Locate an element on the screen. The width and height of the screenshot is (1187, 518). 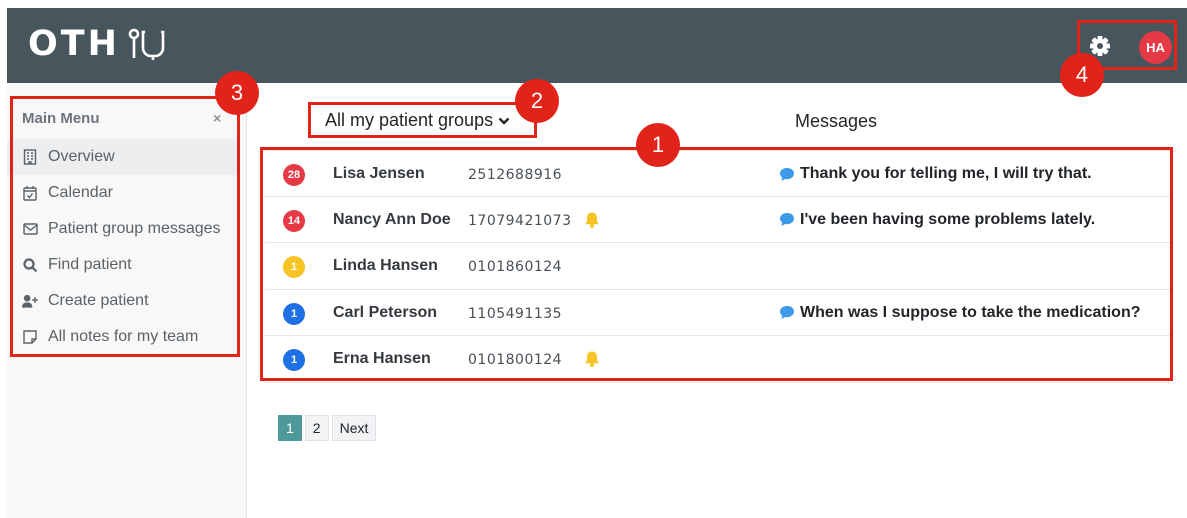
annotation-marker-3: 3 is located at coordinates (237, 93).